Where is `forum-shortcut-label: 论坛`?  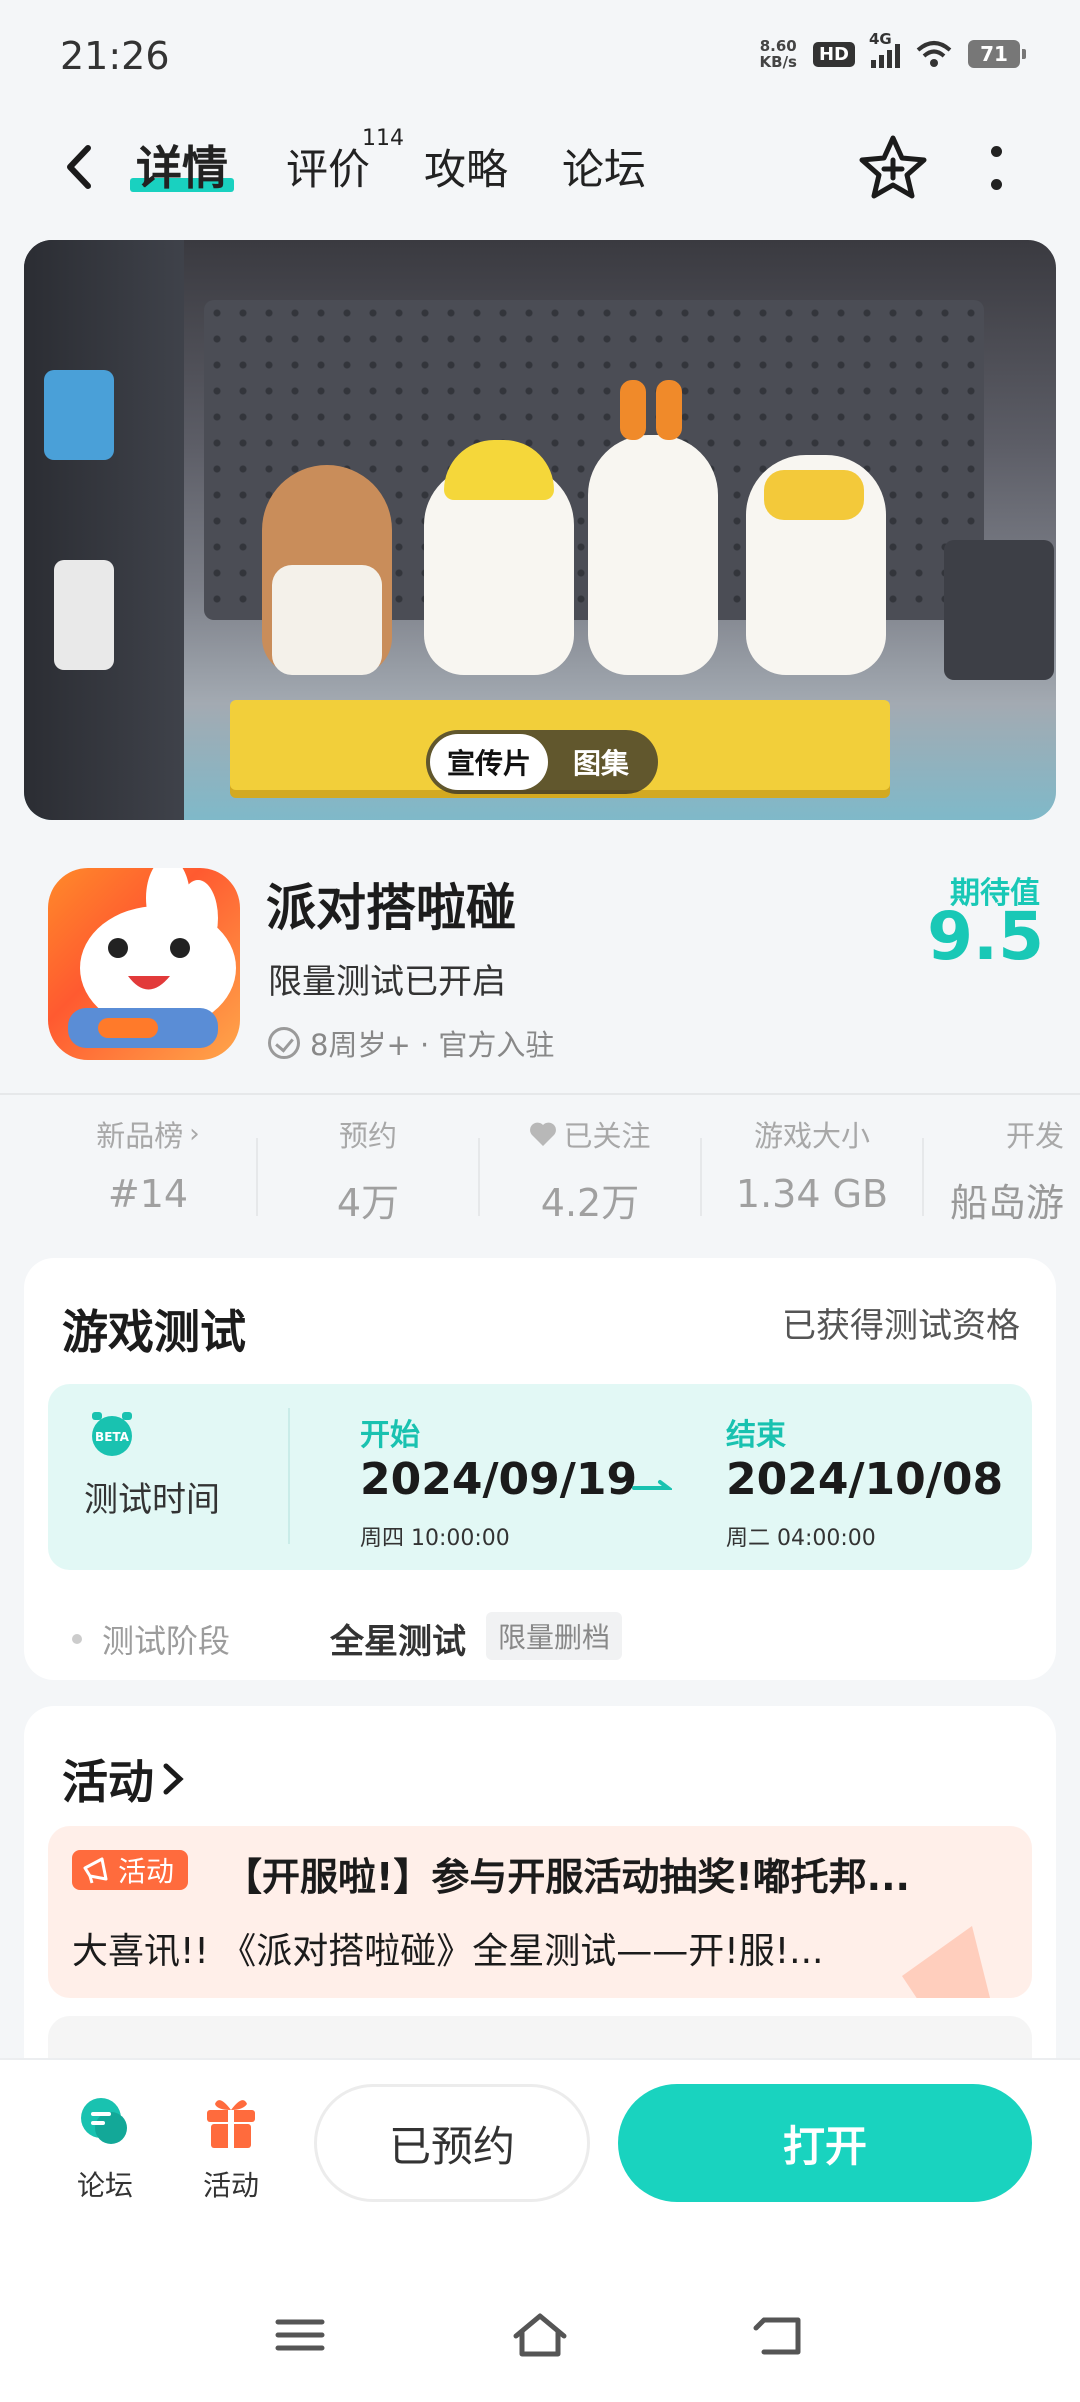 forum-shortcut-label: 论坛 is located at coordinates (104, 2185).